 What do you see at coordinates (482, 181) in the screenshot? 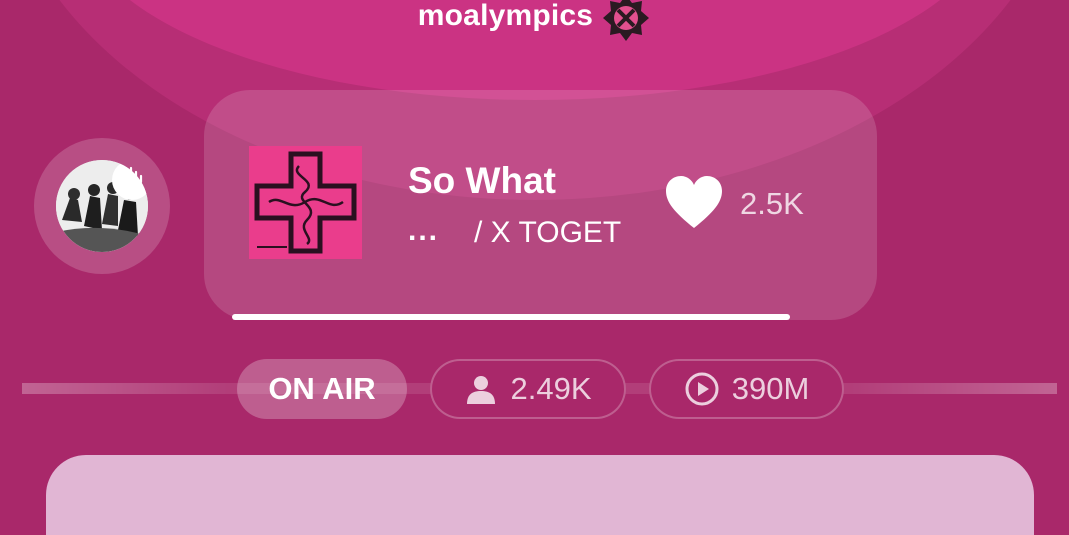
I see `song-title: So What` at bounding box center [482, 181].